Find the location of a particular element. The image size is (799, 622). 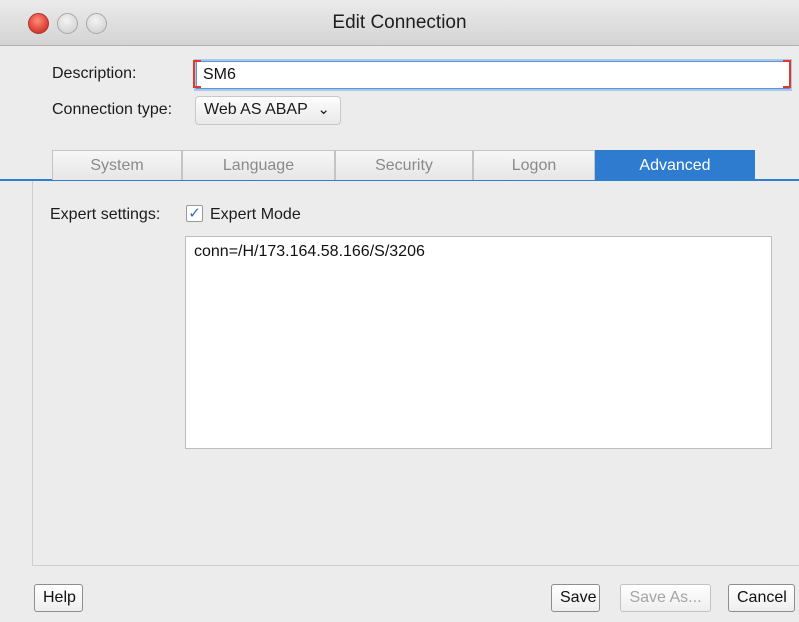

description-input is located at coordinates (493, 75).